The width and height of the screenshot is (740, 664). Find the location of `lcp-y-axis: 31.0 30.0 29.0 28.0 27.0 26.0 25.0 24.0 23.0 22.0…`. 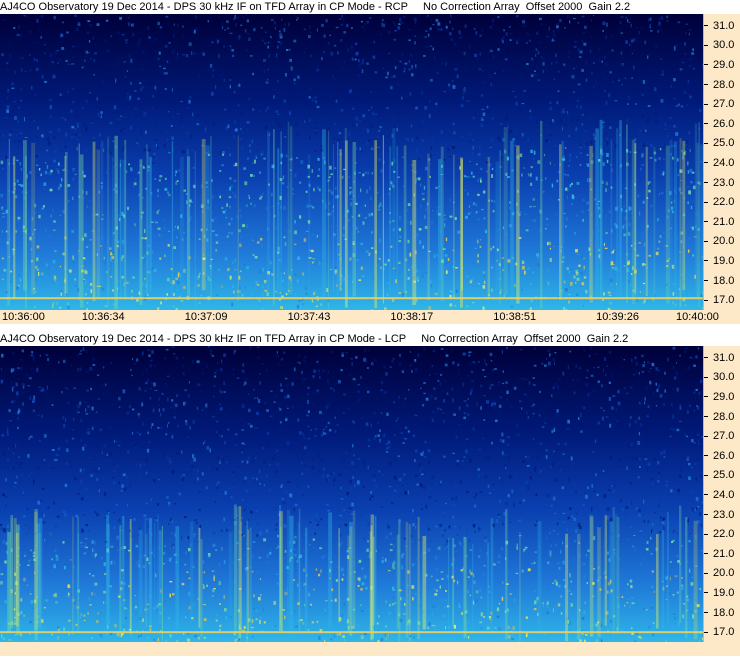

lcp-y-axis: 31.0 30.0 29.0 28.0 27.0 26.0 25.0 24.0 23.0 22.0… is located at coordinates (721, 494).